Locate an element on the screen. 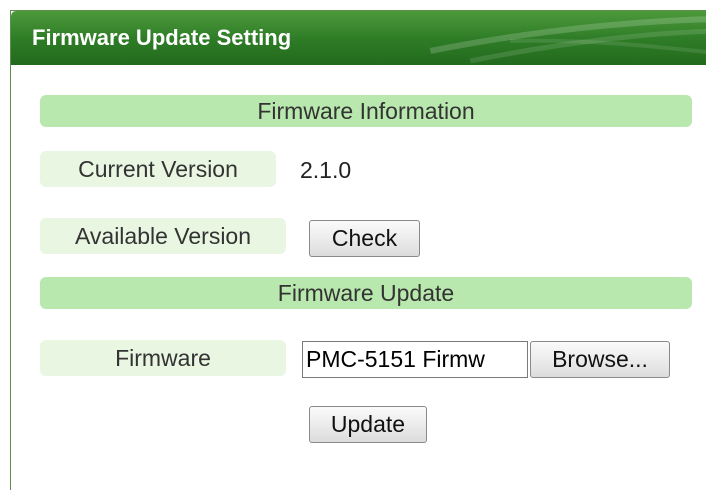  current-version-value: 2.1.0 is located at coordinates (326, 170).